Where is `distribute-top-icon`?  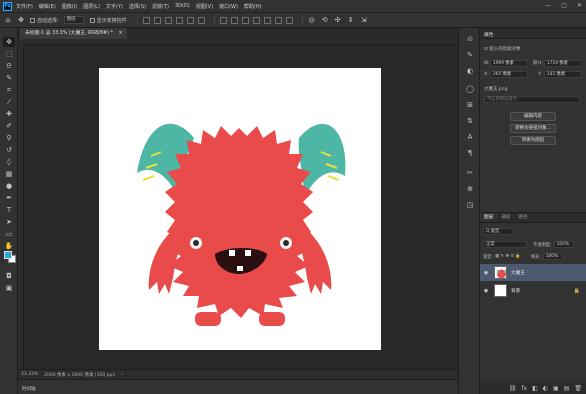 distribute-top-icon is located at coordinates (256, 20).